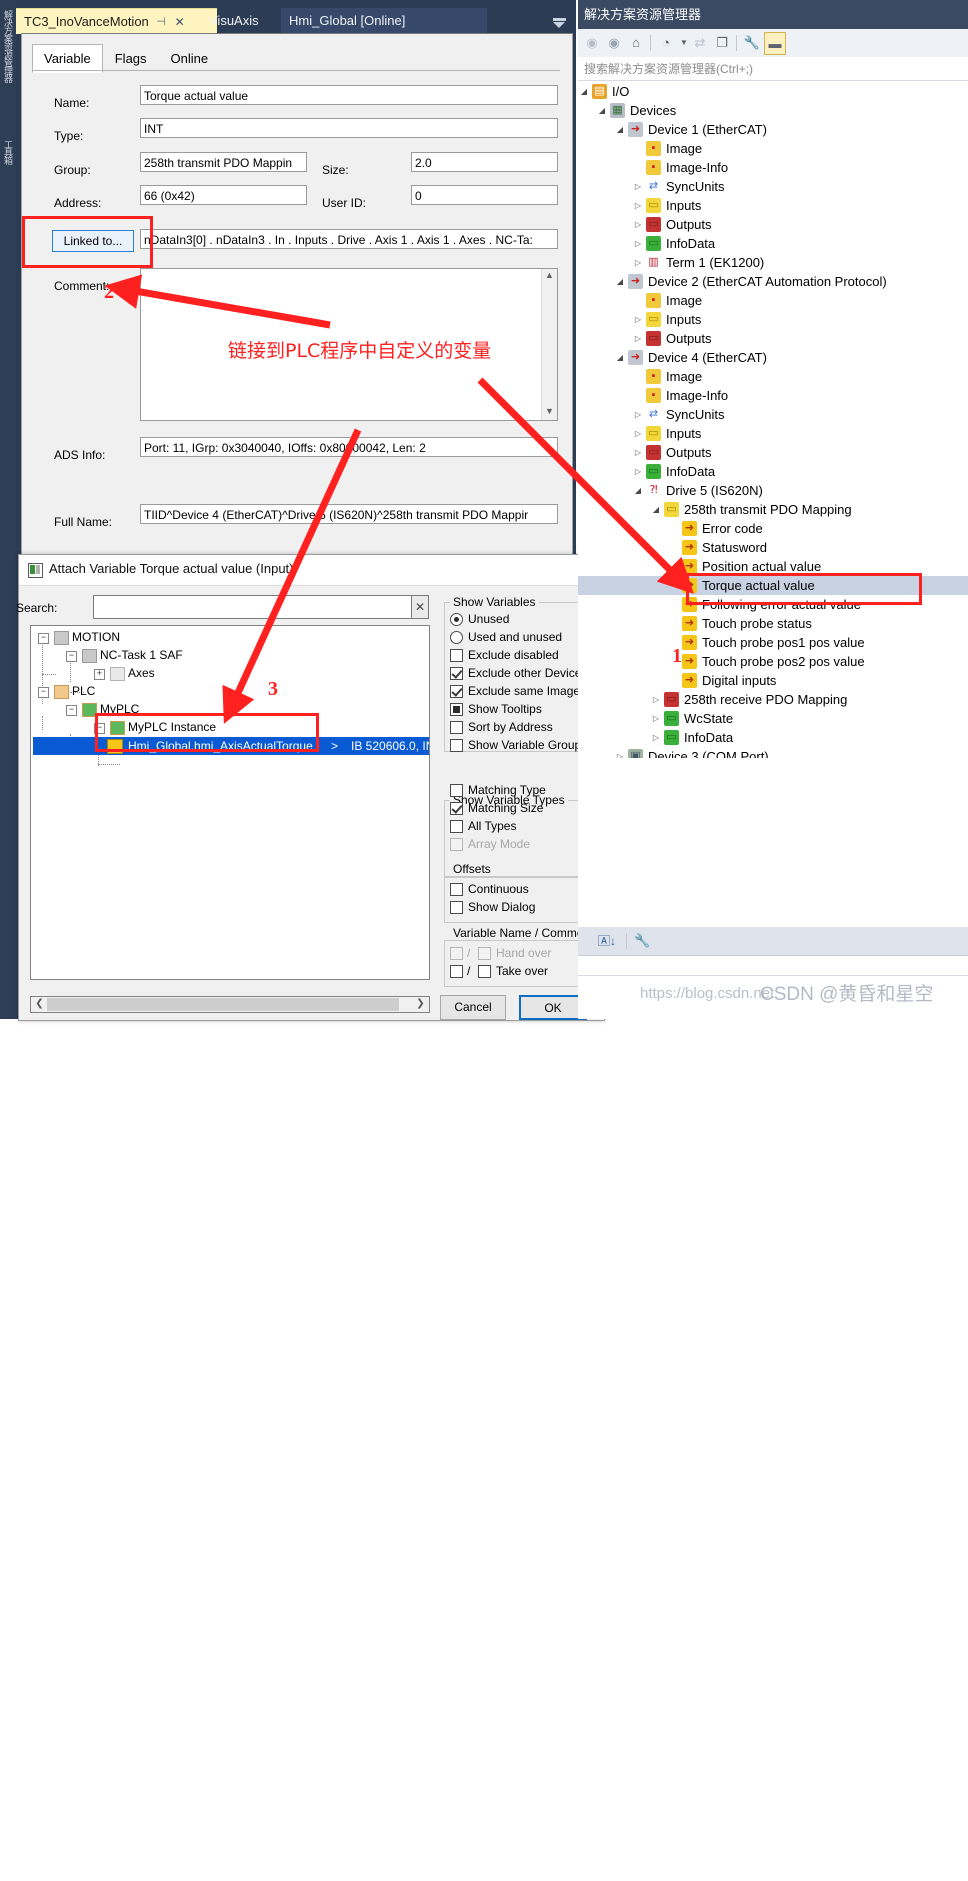  Describe the element at coordinates (87, 242) in the screenshot. I see `annotation-box-linked-to` at that location.